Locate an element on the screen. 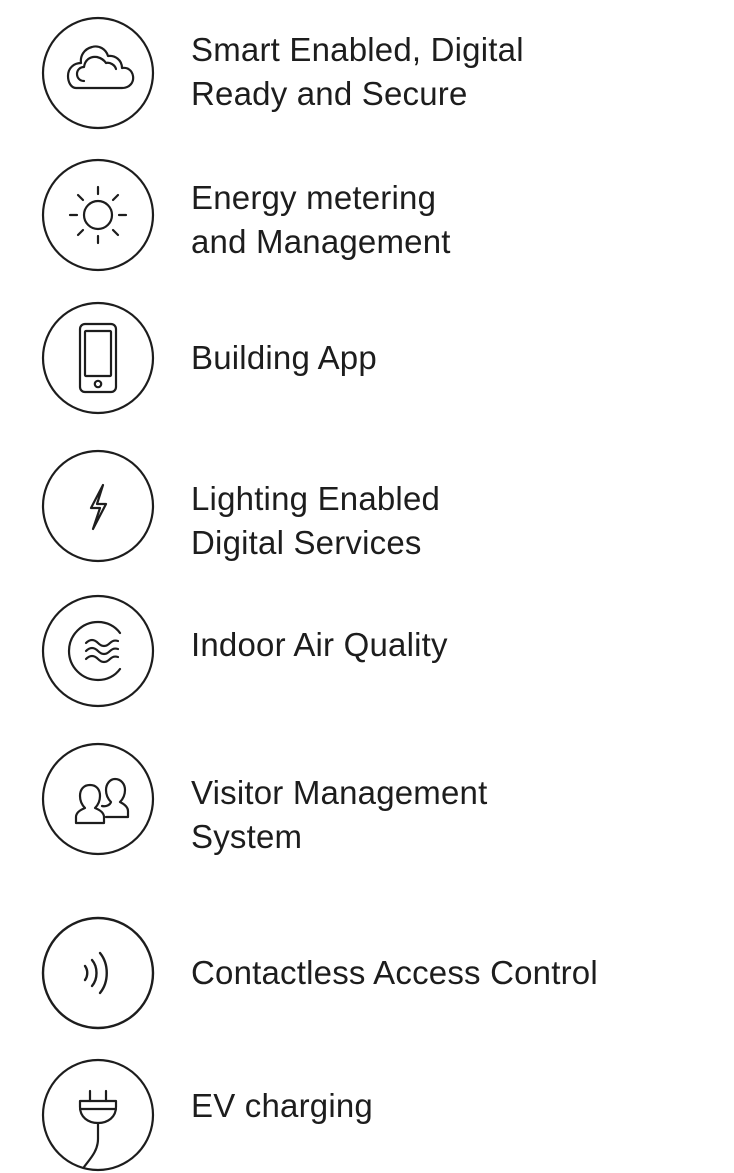 This screenshot has height=1173, width=734. feature-item-lighting-enabled: Lighting Enabled Digital Services is located at coordinates (385, 500).